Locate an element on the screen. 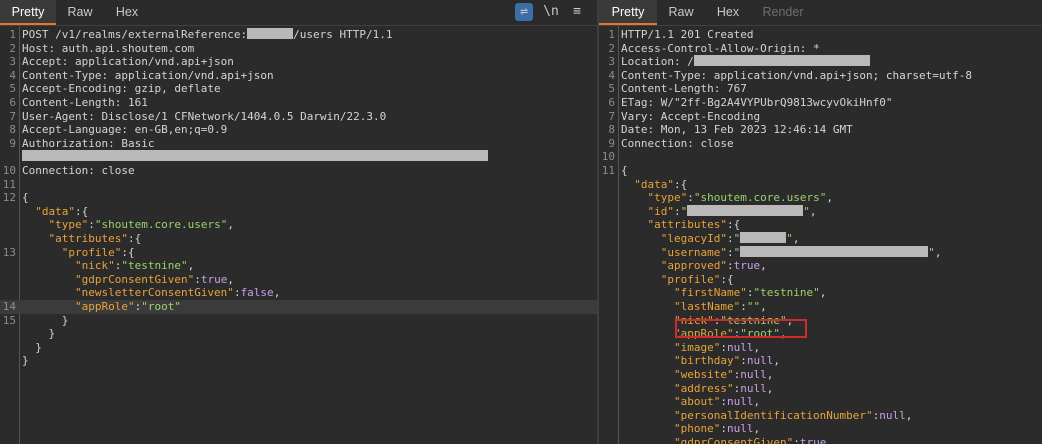 The width and height of the screenshot is (1042, 444). code-line: "legacyId":" ", is located at coordinates (730, 238).